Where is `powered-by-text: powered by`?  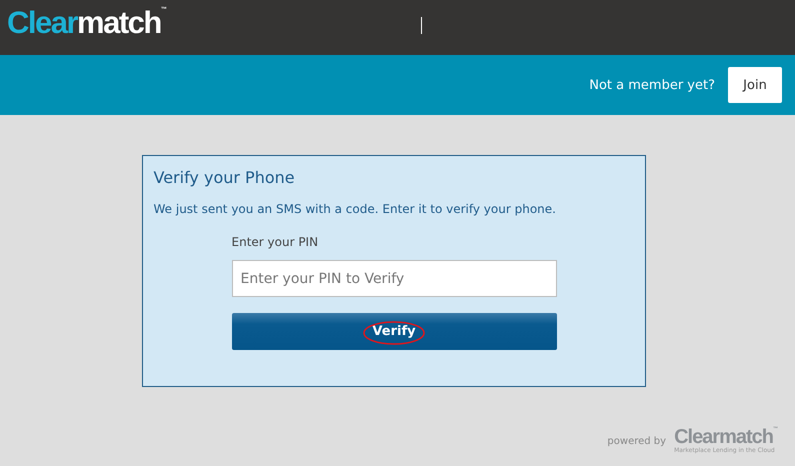
powered-by-text: powered by is located at coordinates (636, 441).